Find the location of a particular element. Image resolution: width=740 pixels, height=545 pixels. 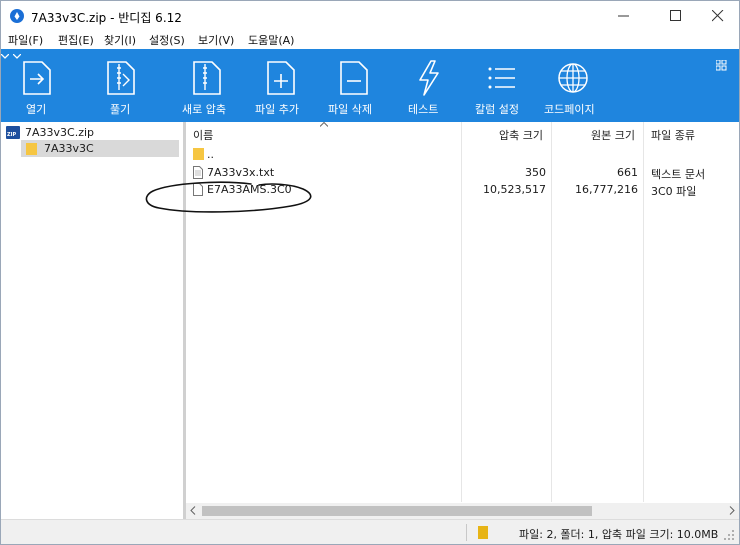

codepage-button: 코드페이지 is located at coordinates (573, 85).